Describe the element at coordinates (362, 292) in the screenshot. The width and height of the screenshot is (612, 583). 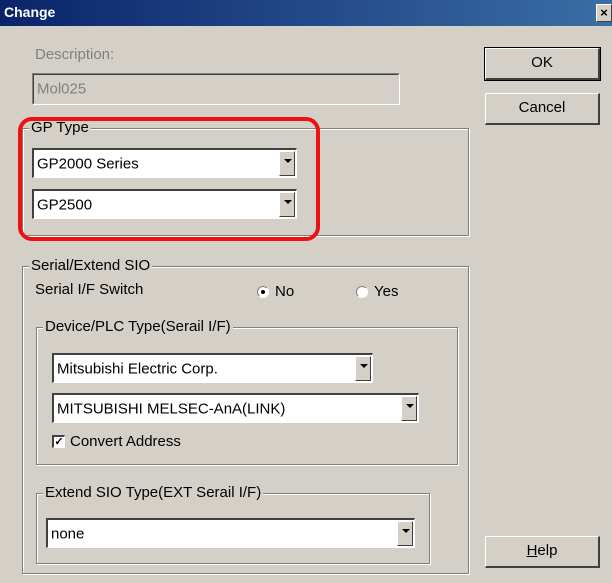
I see `radio-yes` at that location.